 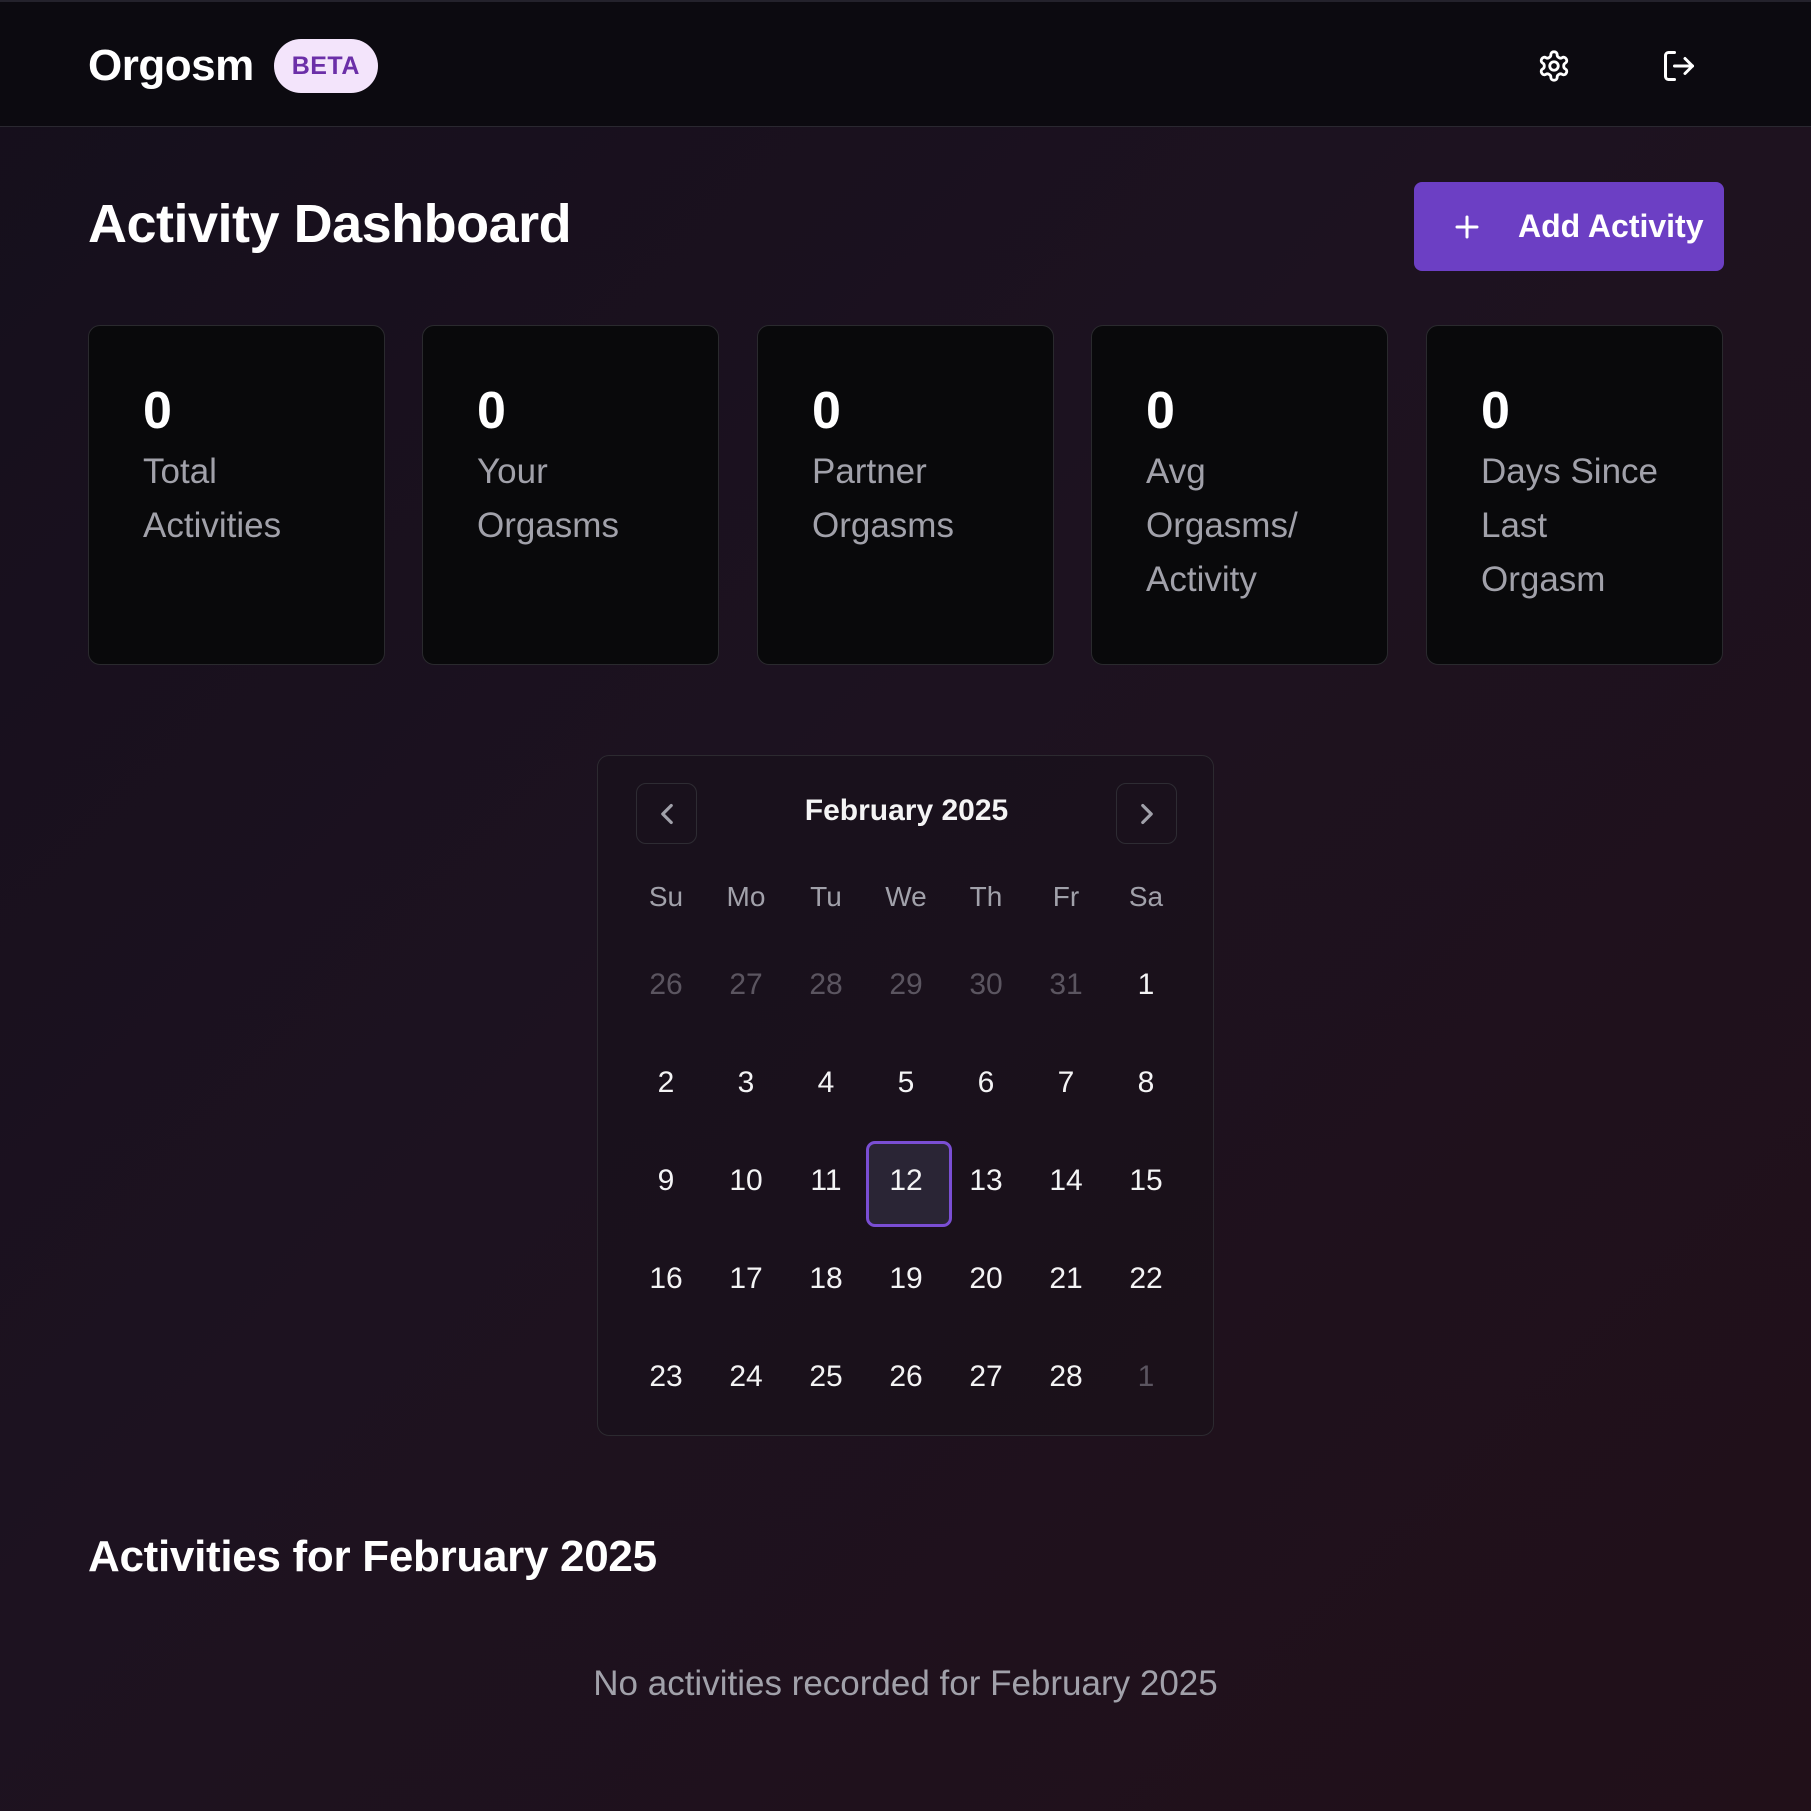 What do you see at coordinates (212, 498) in the screenshot?
I see `stat-label: Total Activities` at bounding box center [212, 498].